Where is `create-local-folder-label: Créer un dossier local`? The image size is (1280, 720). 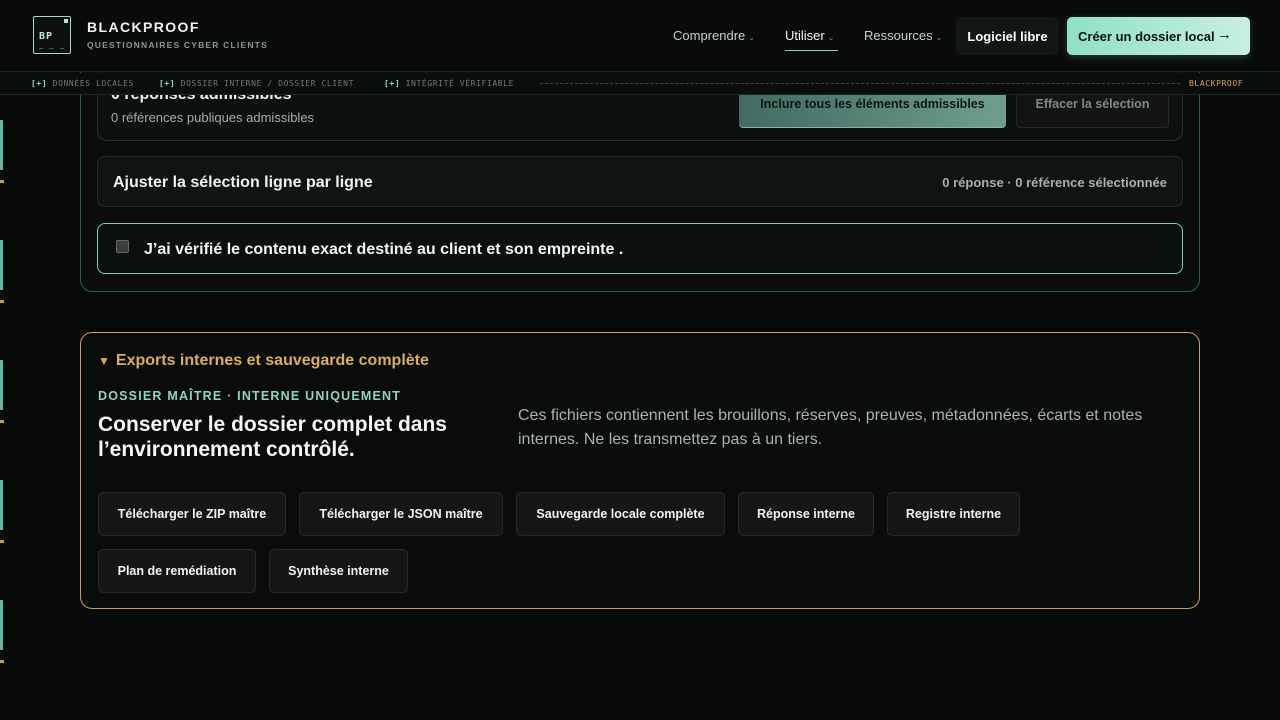
create-local-folder-label: Créer un dossier local is located at coordinates (1146, 36).